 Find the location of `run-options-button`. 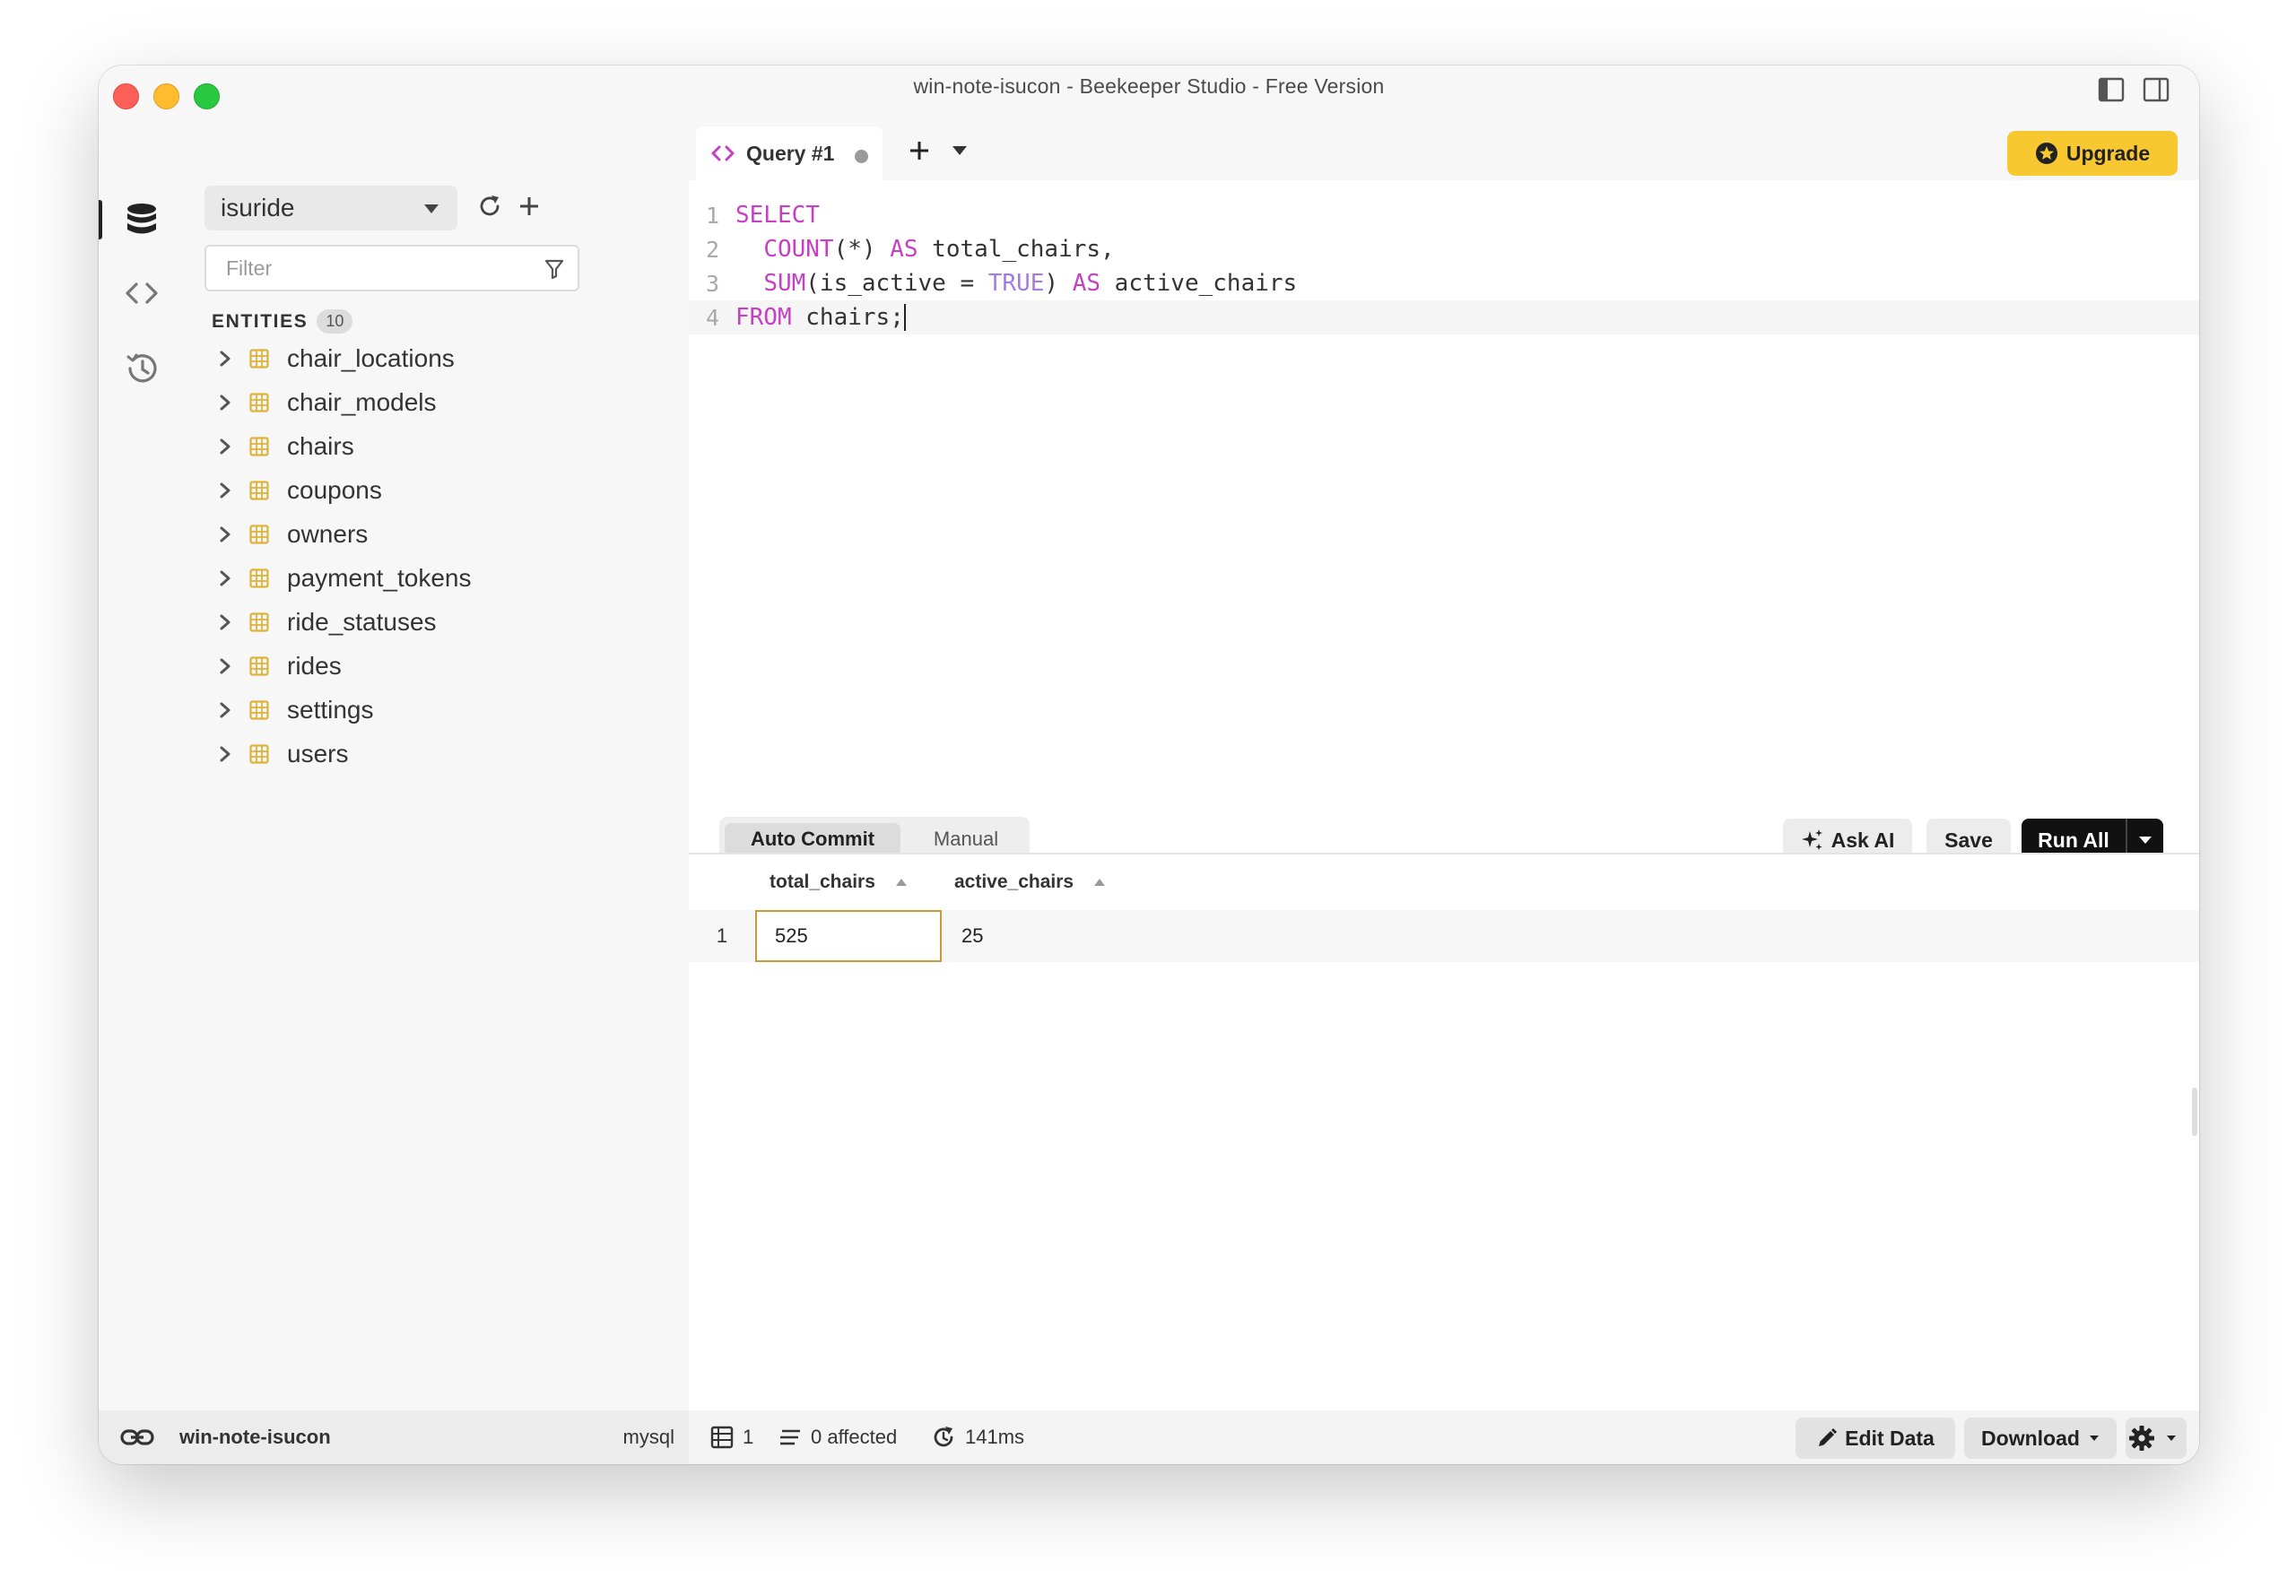

run-options-button is located at coordinates (2145, 841).